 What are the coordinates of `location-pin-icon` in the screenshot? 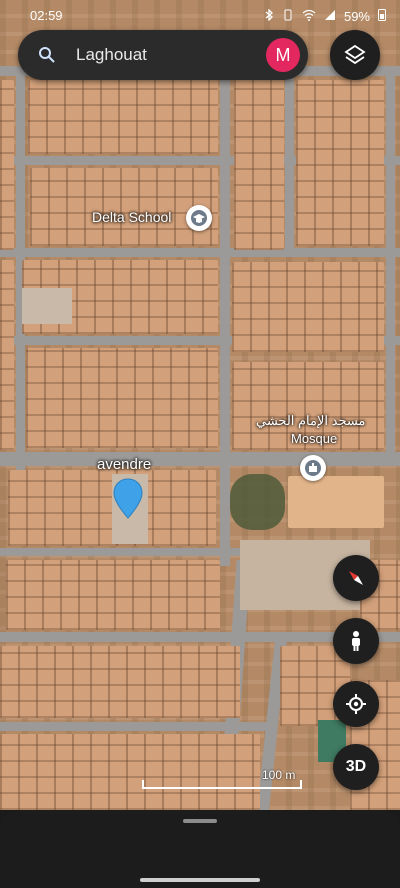 It's located at (128, 499).